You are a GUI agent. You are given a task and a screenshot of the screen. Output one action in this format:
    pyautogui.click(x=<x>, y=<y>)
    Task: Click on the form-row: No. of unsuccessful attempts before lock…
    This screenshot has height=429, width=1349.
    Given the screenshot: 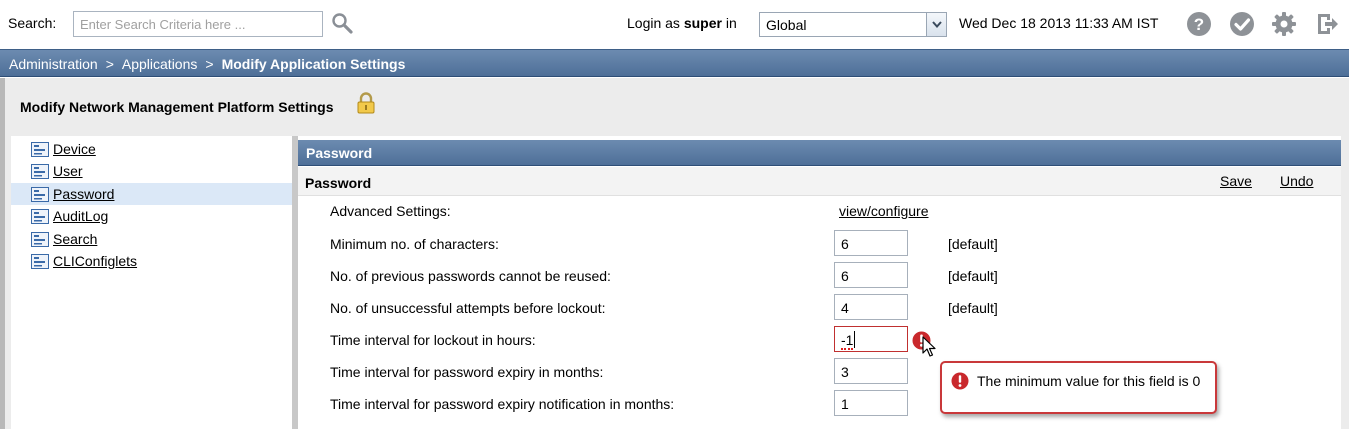 What is the action you would take?
    pyautogui.click(x=819, y=309)
    